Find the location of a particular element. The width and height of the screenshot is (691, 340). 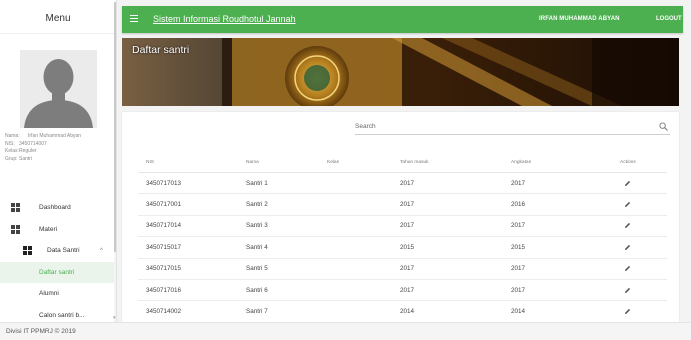

cell-nama: Santri 2 is located at coordinates (257, 205).